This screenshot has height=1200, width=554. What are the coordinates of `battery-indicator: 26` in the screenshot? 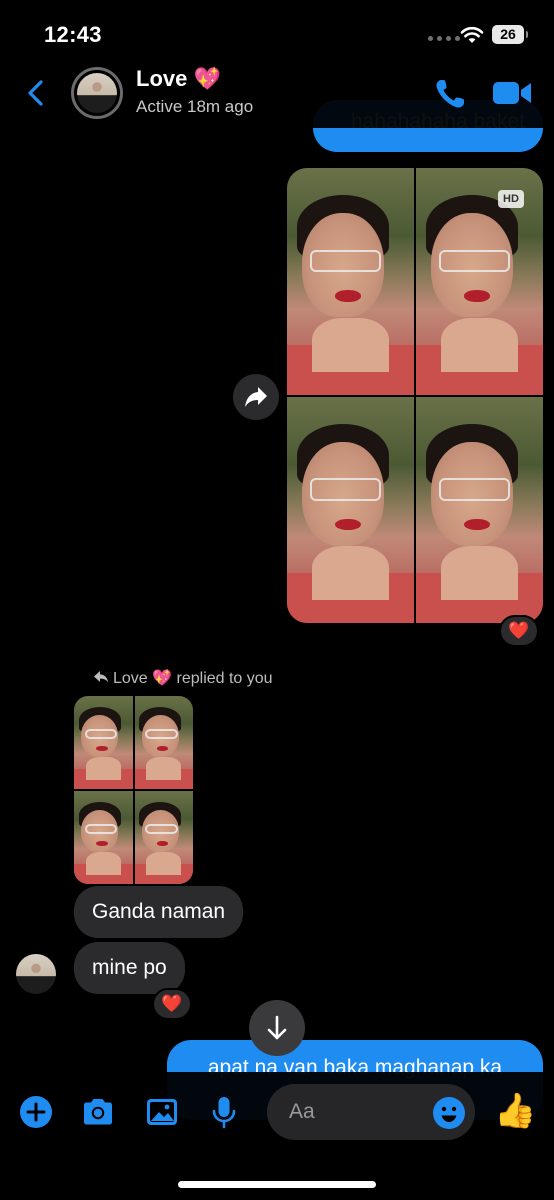 It's located at (510, 34).